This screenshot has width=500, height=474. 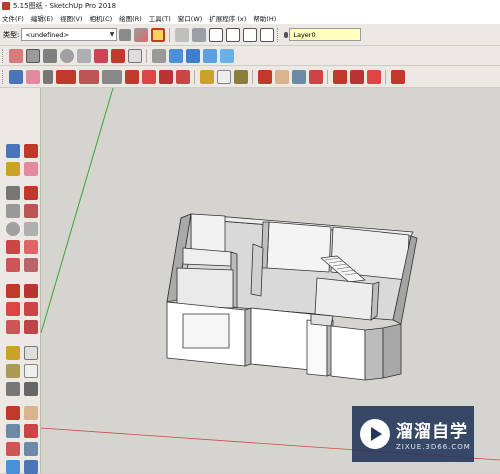 What do you see at coordinates (69, 34) in the screenshot?
I see `type-dropdown: <undefined> ▼` at bounding box center [69, 34].